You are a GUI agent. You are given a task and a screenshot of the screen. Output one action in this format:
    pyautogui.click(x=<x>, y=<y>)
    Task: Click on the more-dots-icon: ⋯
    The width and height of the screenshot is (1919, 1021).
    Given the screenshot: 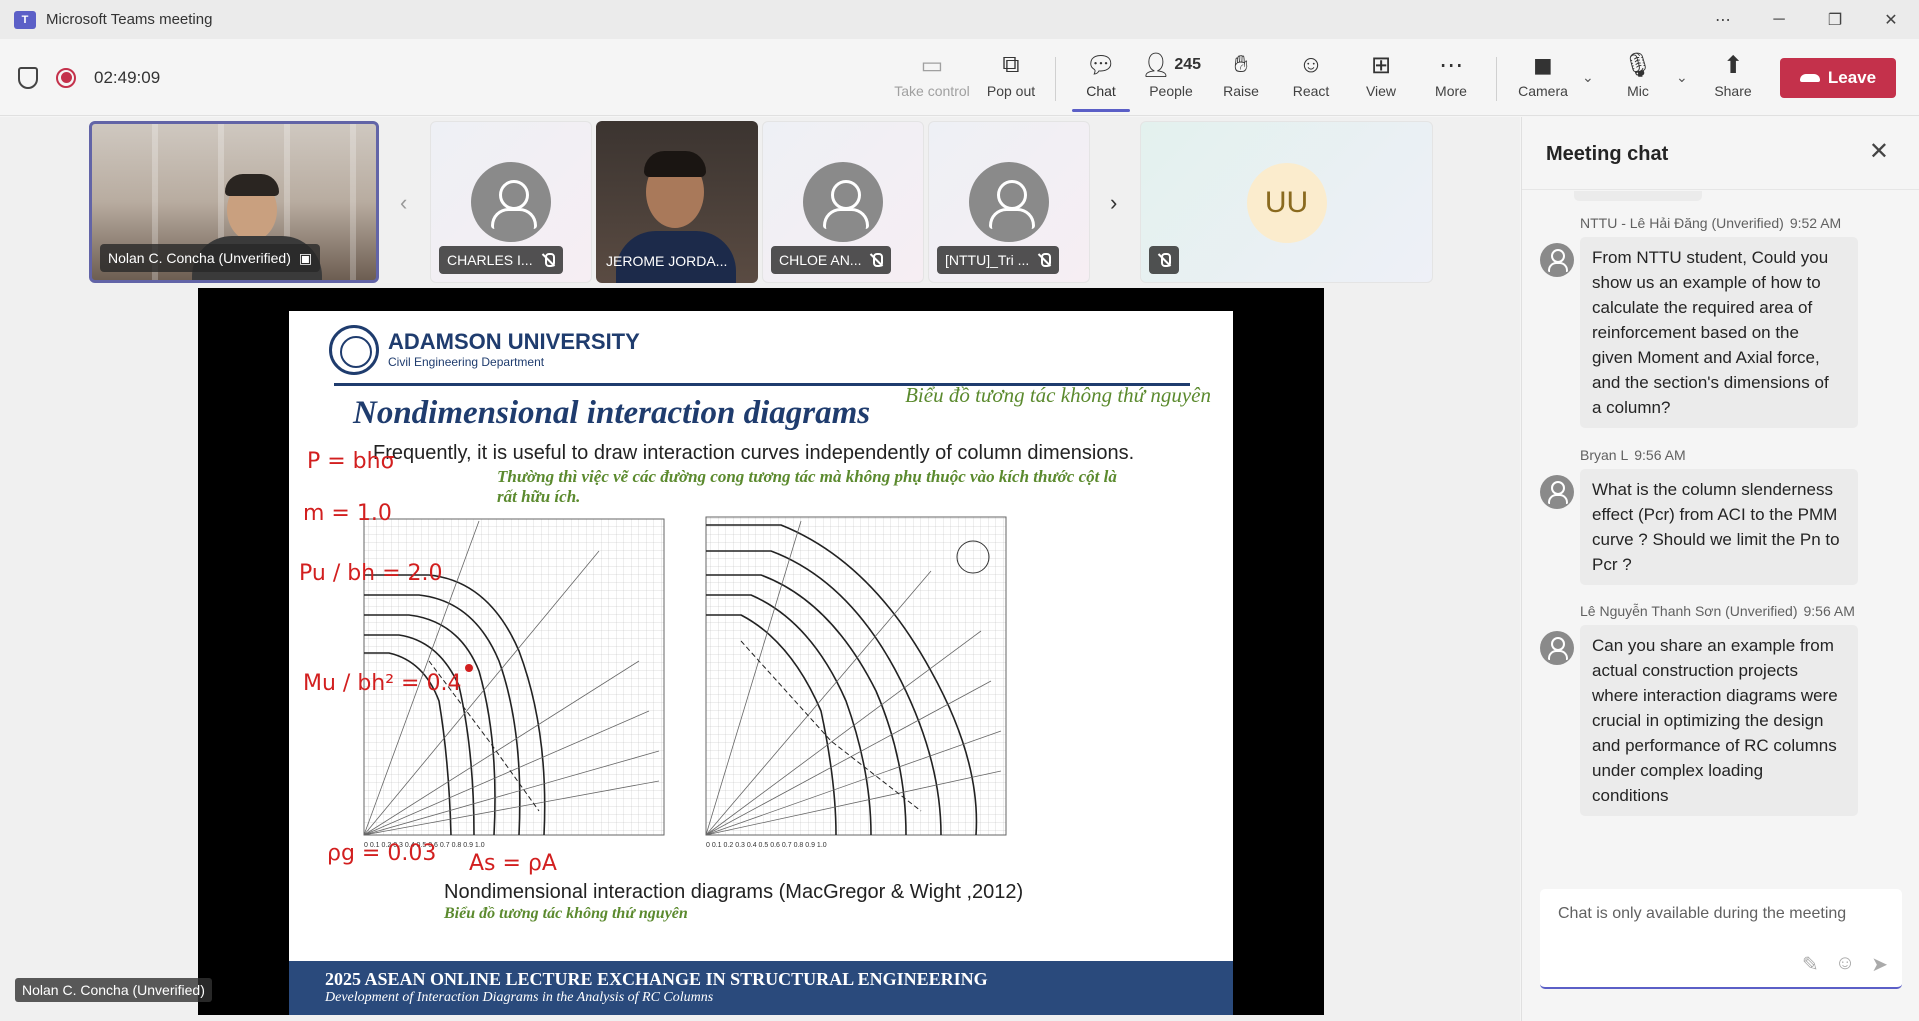 What is the action you would take?
    pyautogui.click(x=1451, y=65)
    